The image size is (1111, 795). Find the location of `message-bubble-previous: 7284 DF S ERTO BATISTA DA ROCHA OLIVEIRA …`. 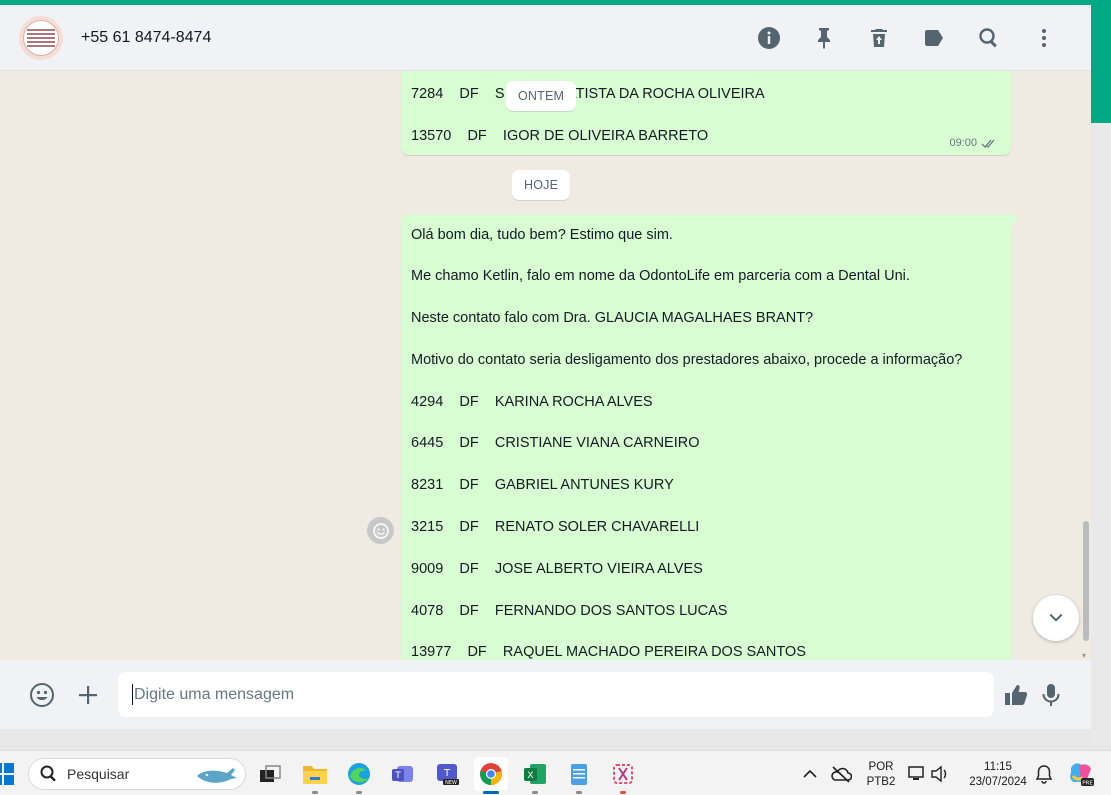

message-bubble-previous: 7284 DF S ERTO BATISTA DA ROCHA OLIVEIRA … is located at coordinates (706, 113).